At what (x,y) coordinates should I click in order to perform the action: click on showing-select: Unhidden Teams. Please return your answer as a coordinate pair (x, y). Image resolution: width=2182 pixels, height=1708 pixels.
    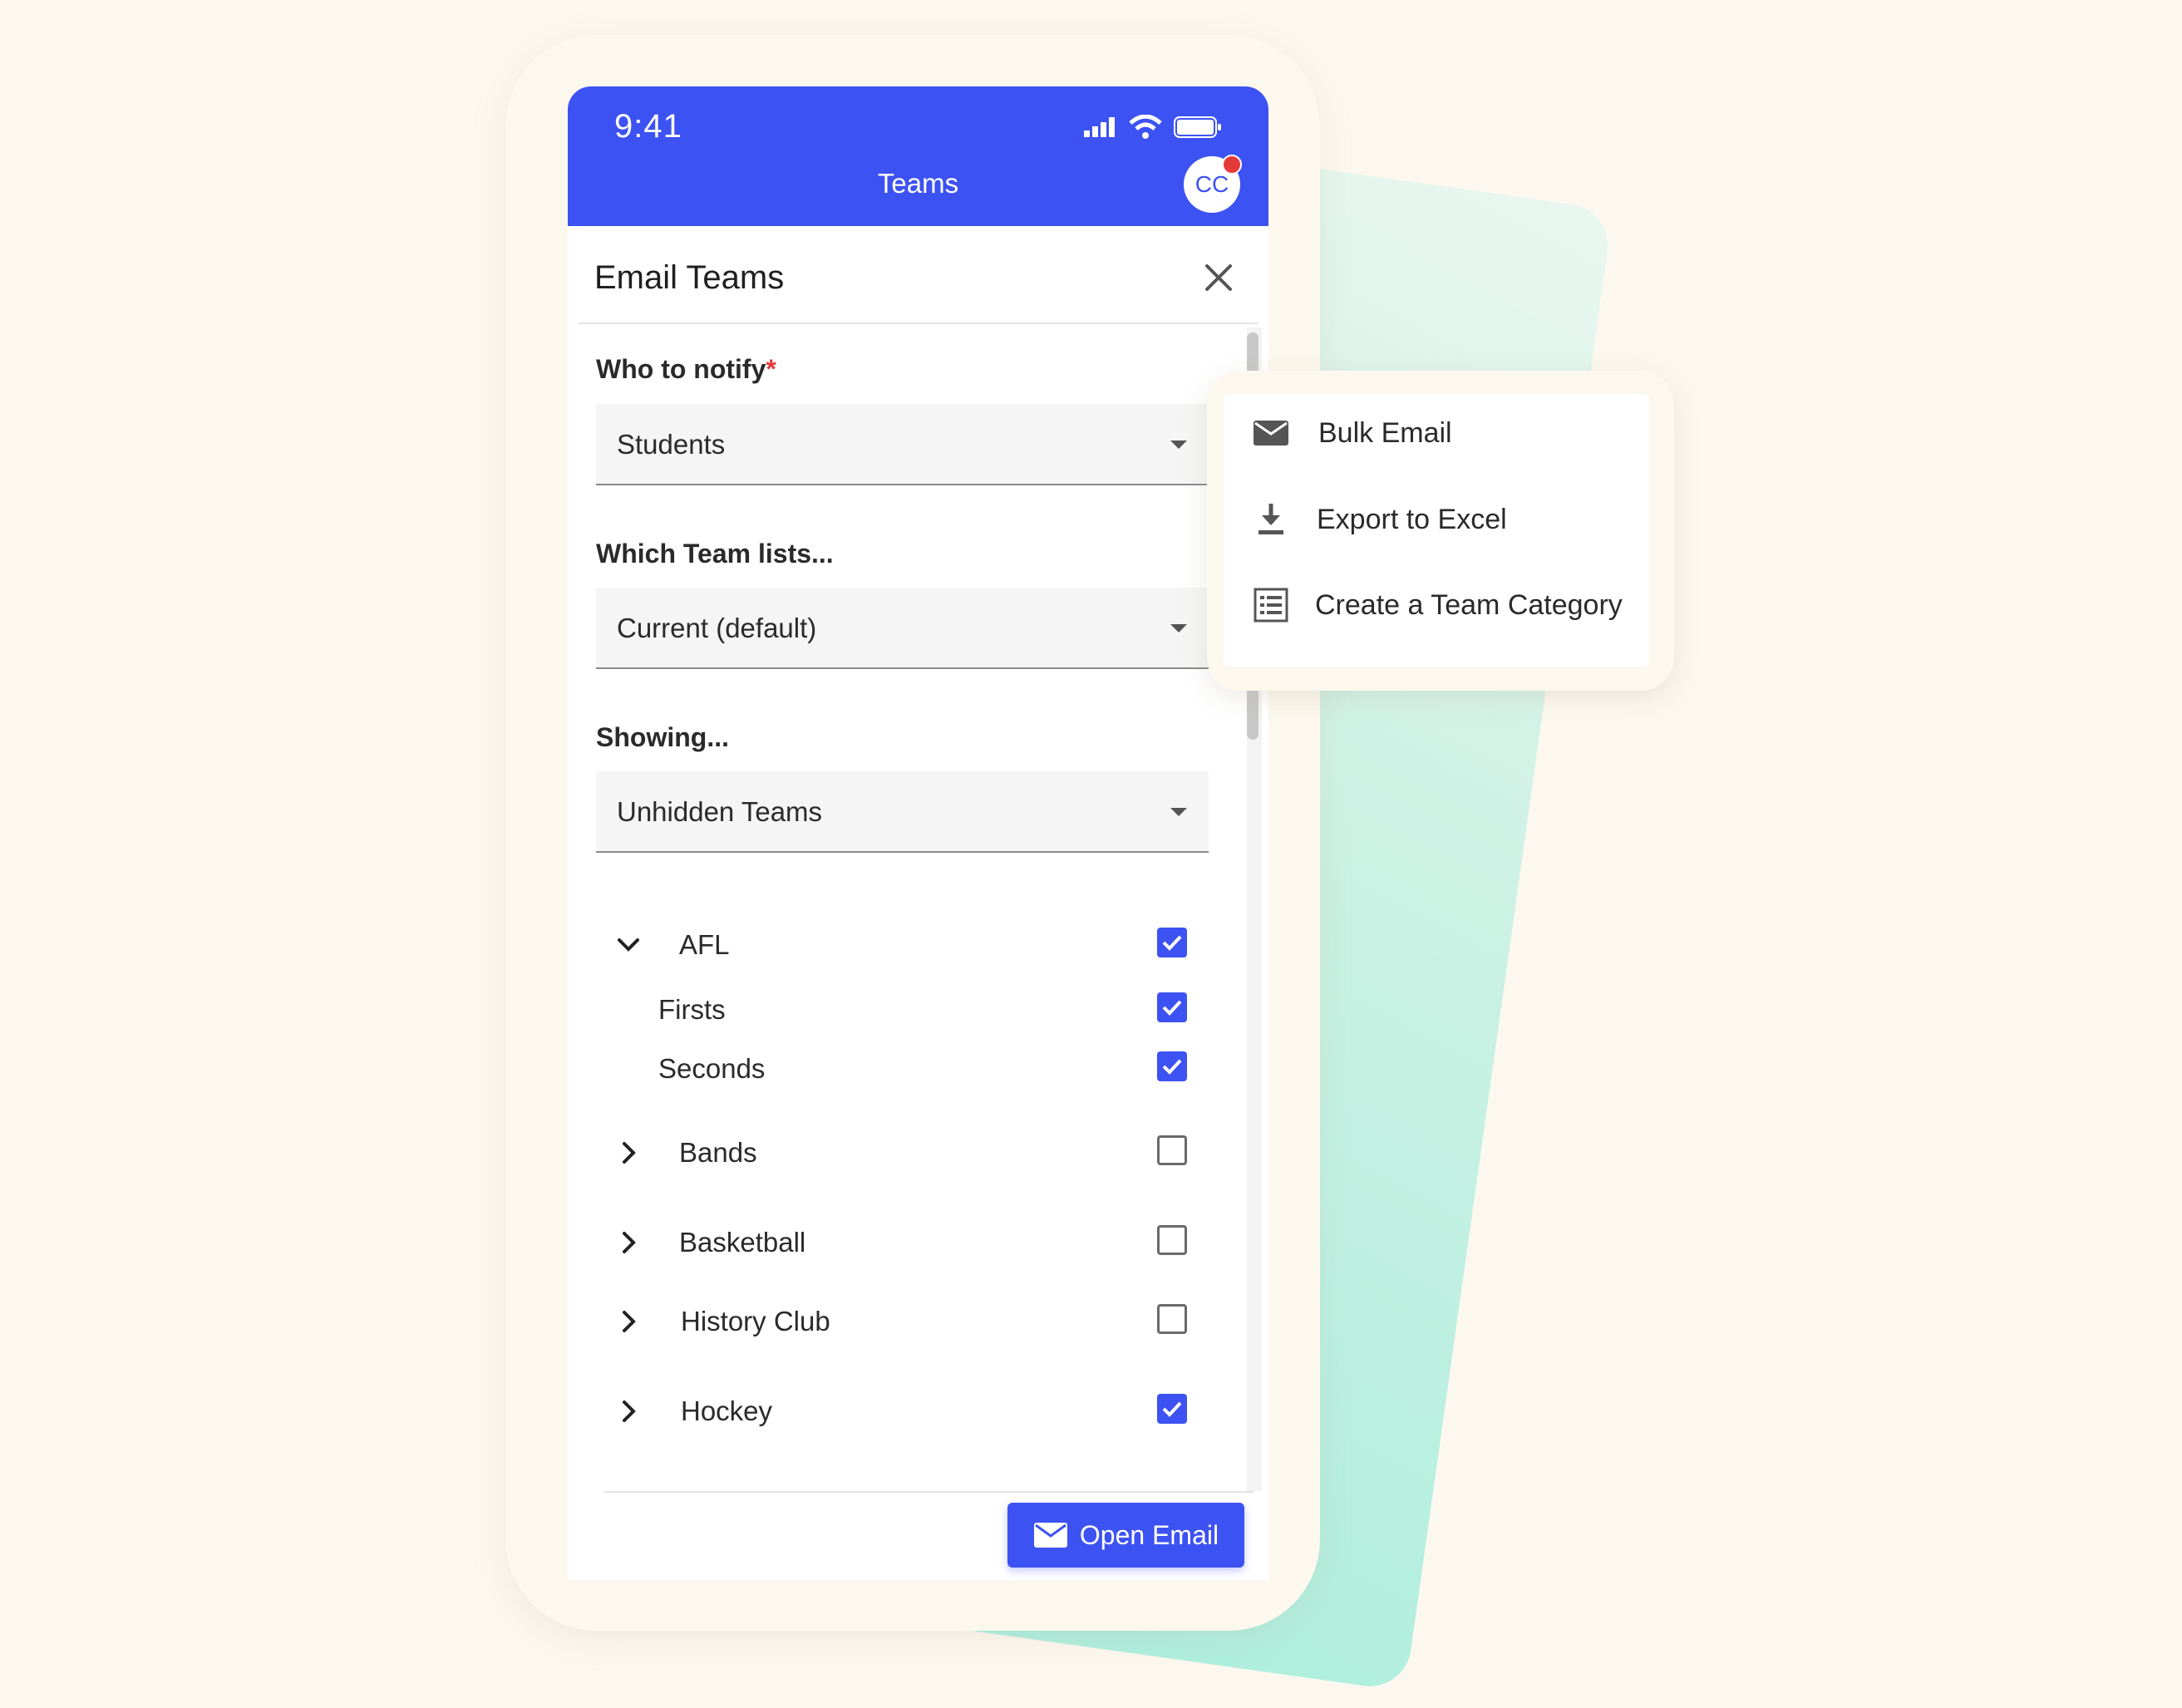
    Looking at the image, I should click on (902, 812).